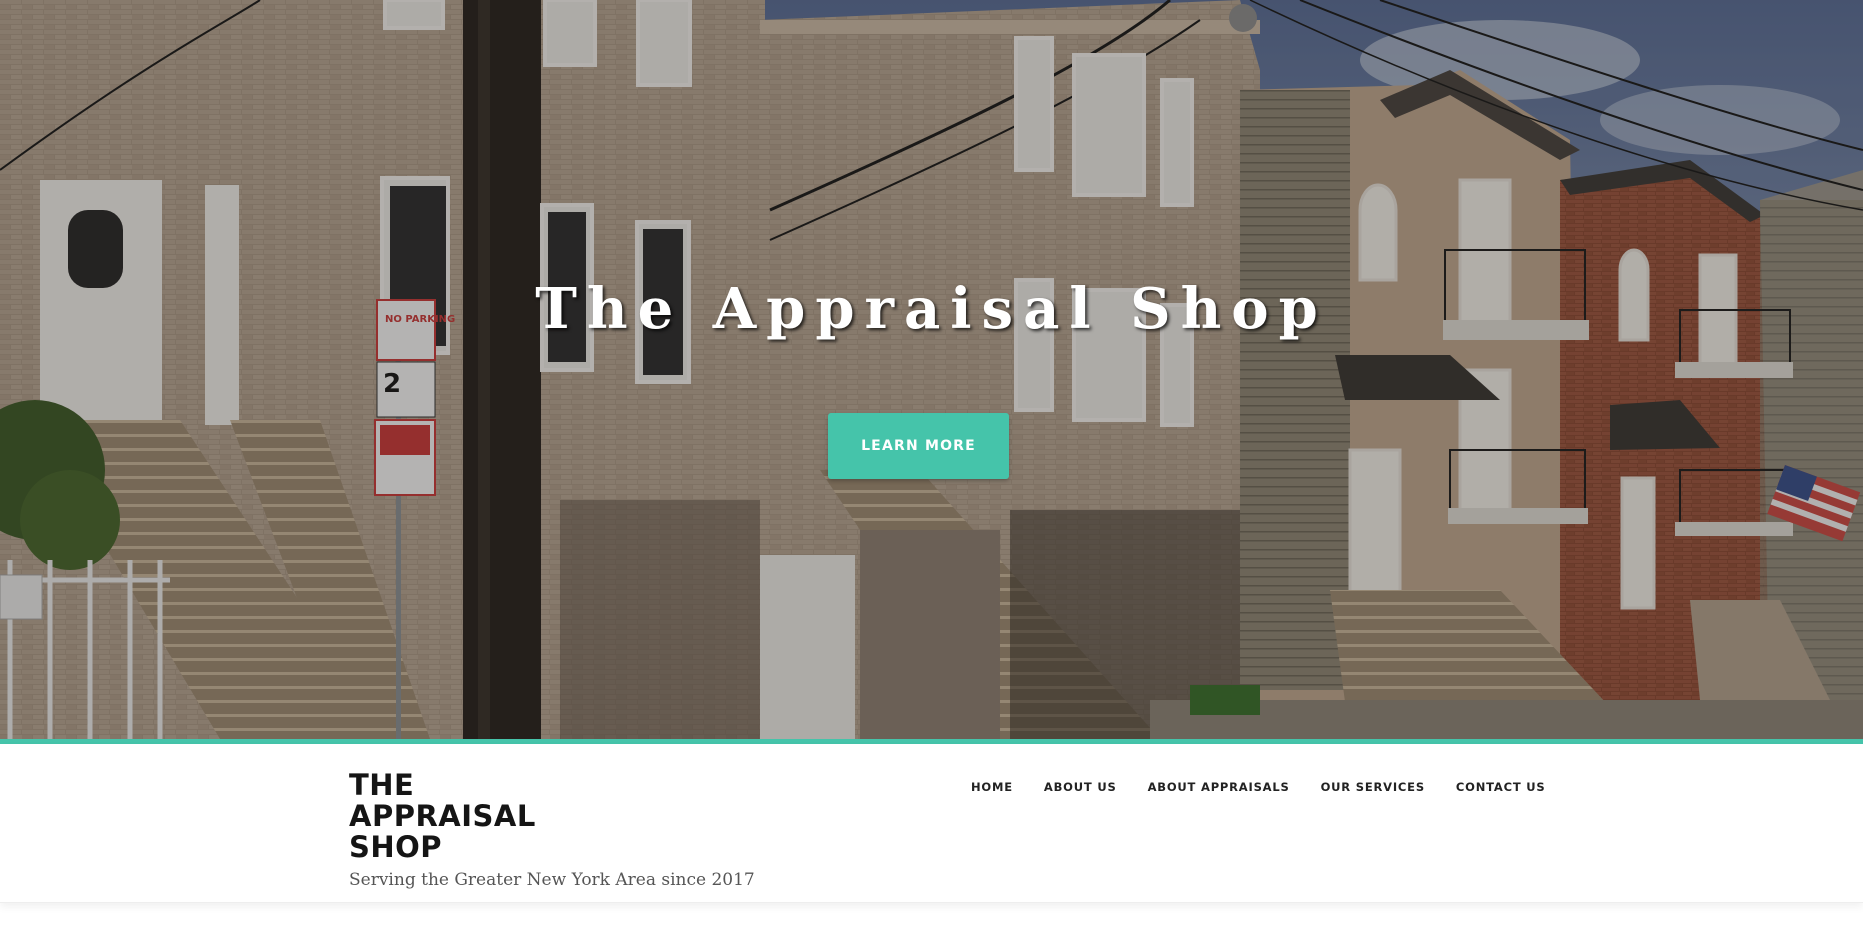  Describe the element at coordinates (992, 787) in the screenshot. I see `nav-home: HOME` at that location.